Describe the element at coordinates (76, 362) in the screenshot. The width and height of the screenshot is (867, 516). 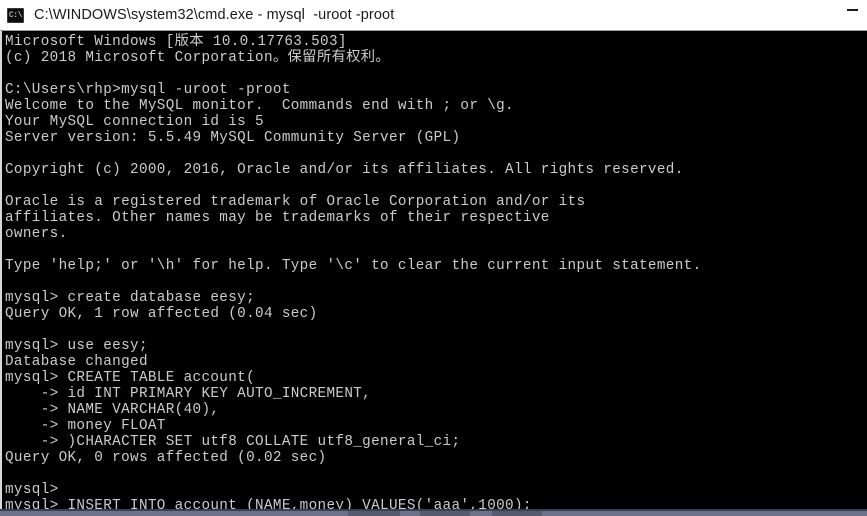
I see `terminal-line: Database changed` at that location.